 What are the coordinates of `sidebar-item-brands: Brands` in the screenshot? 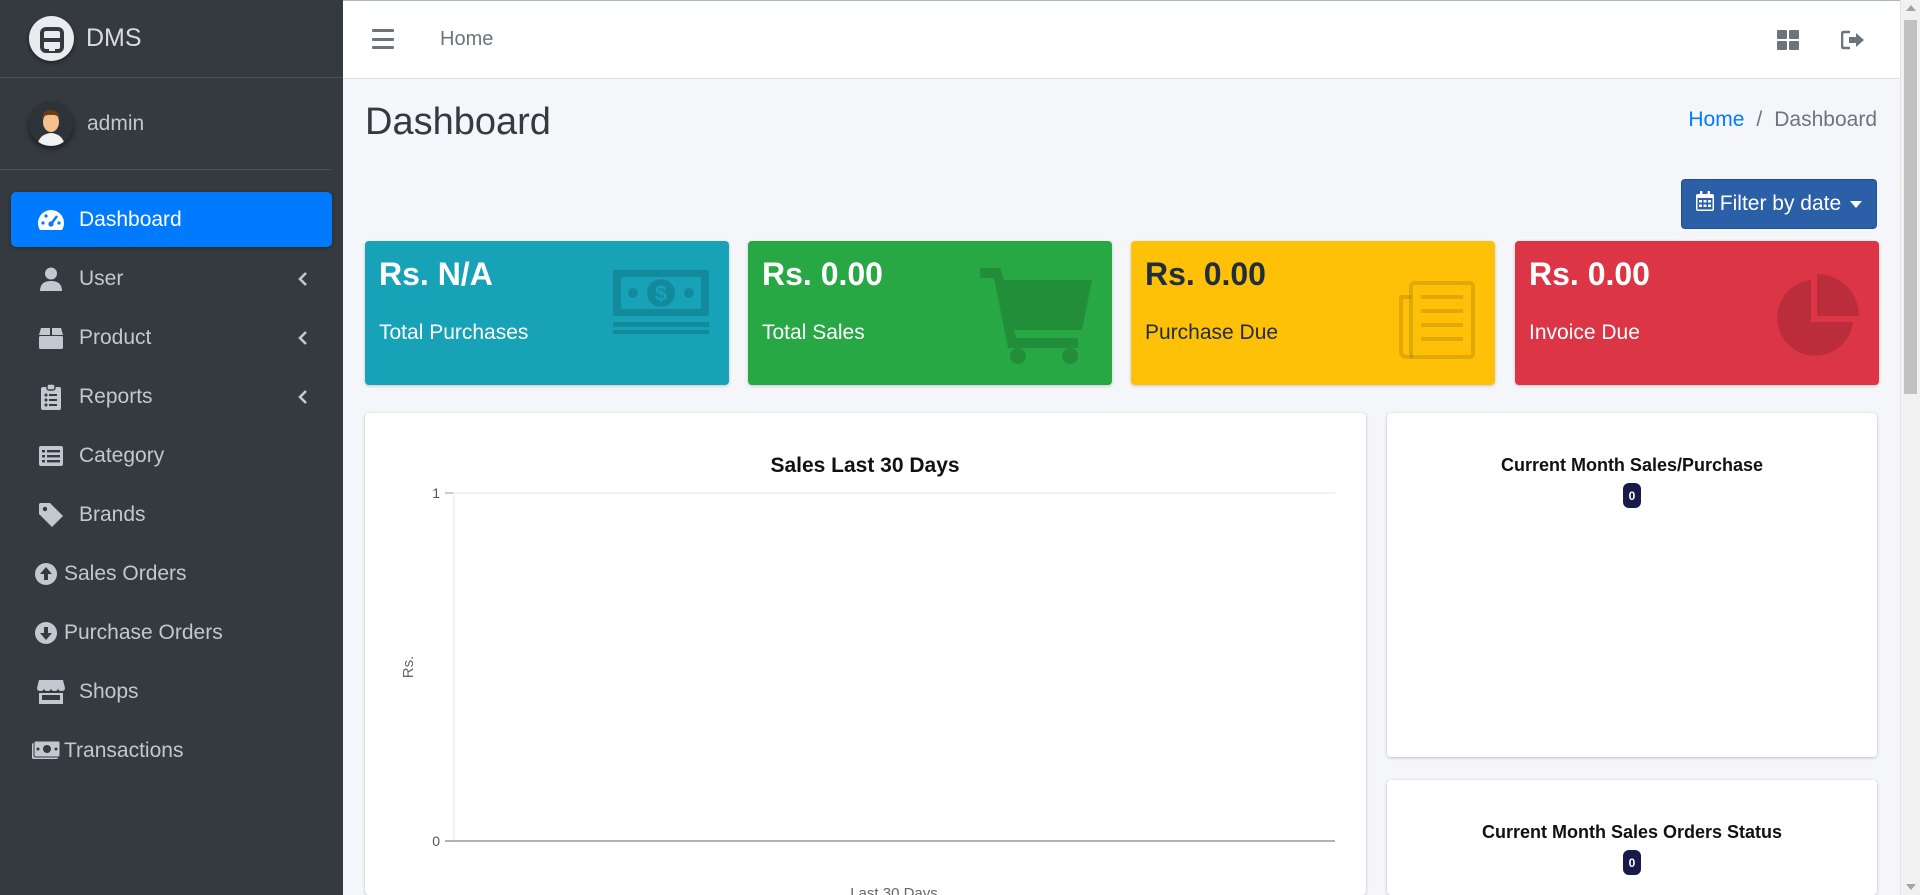 It's located at (171, 514).